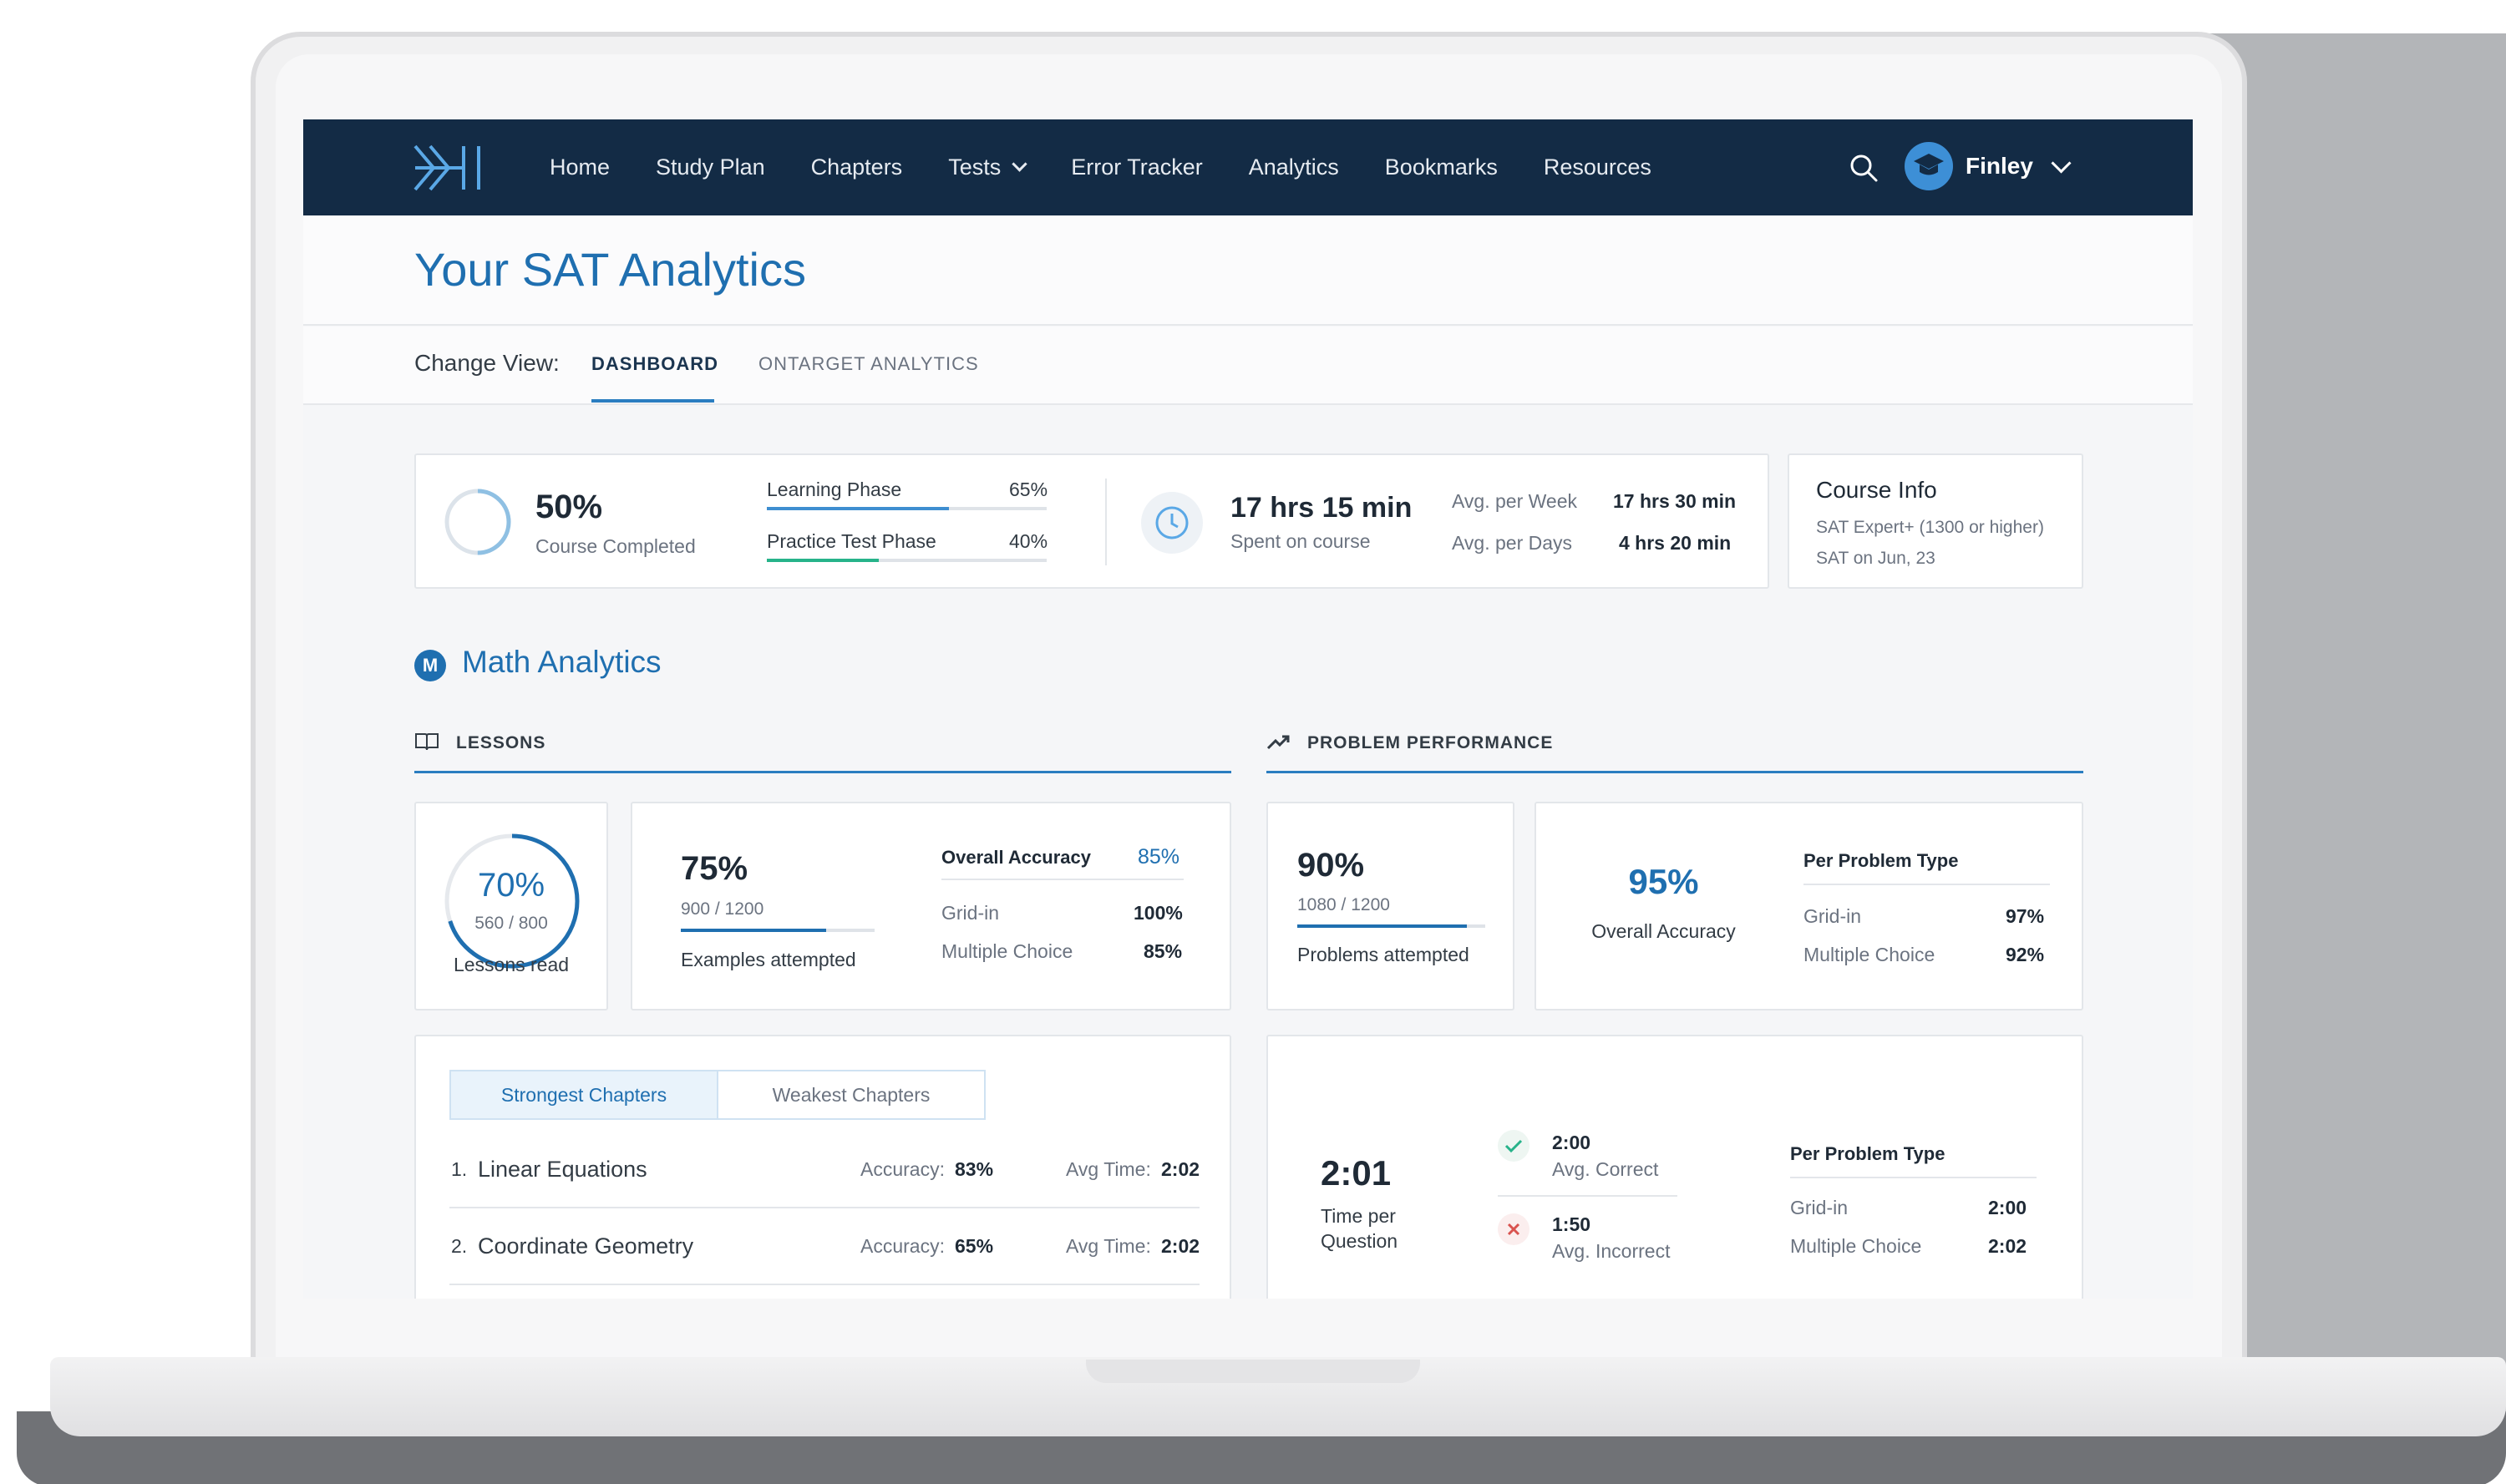  I want to click on problems-bar, so click(1391, 926).